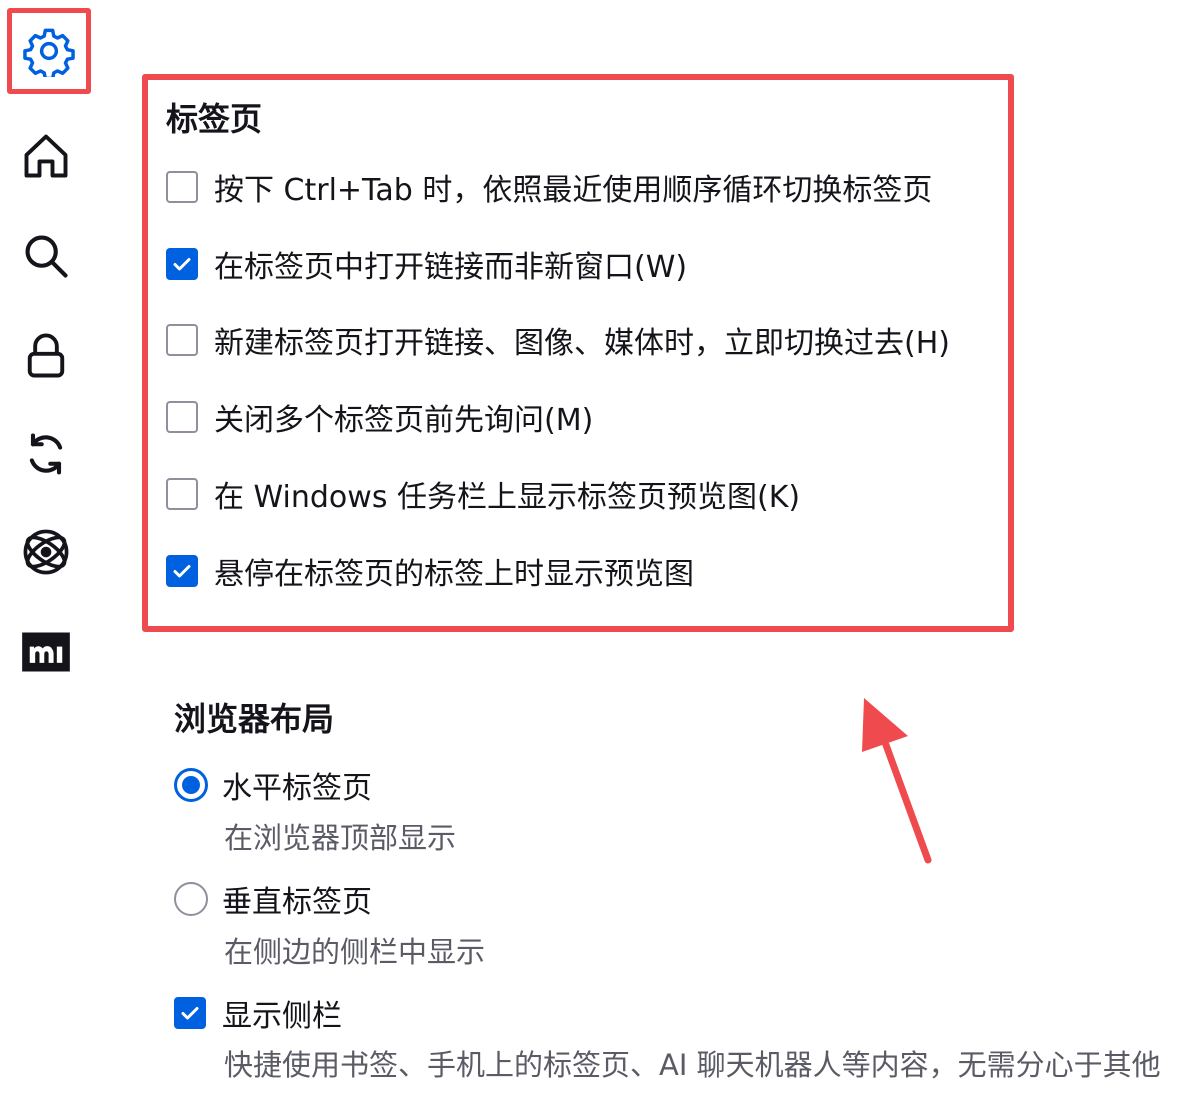 The image size is (1200, 1105). Describe the element at coordinates (297, 902) in the screenshot. I see `radio-label: 垂直标签页` at that location.